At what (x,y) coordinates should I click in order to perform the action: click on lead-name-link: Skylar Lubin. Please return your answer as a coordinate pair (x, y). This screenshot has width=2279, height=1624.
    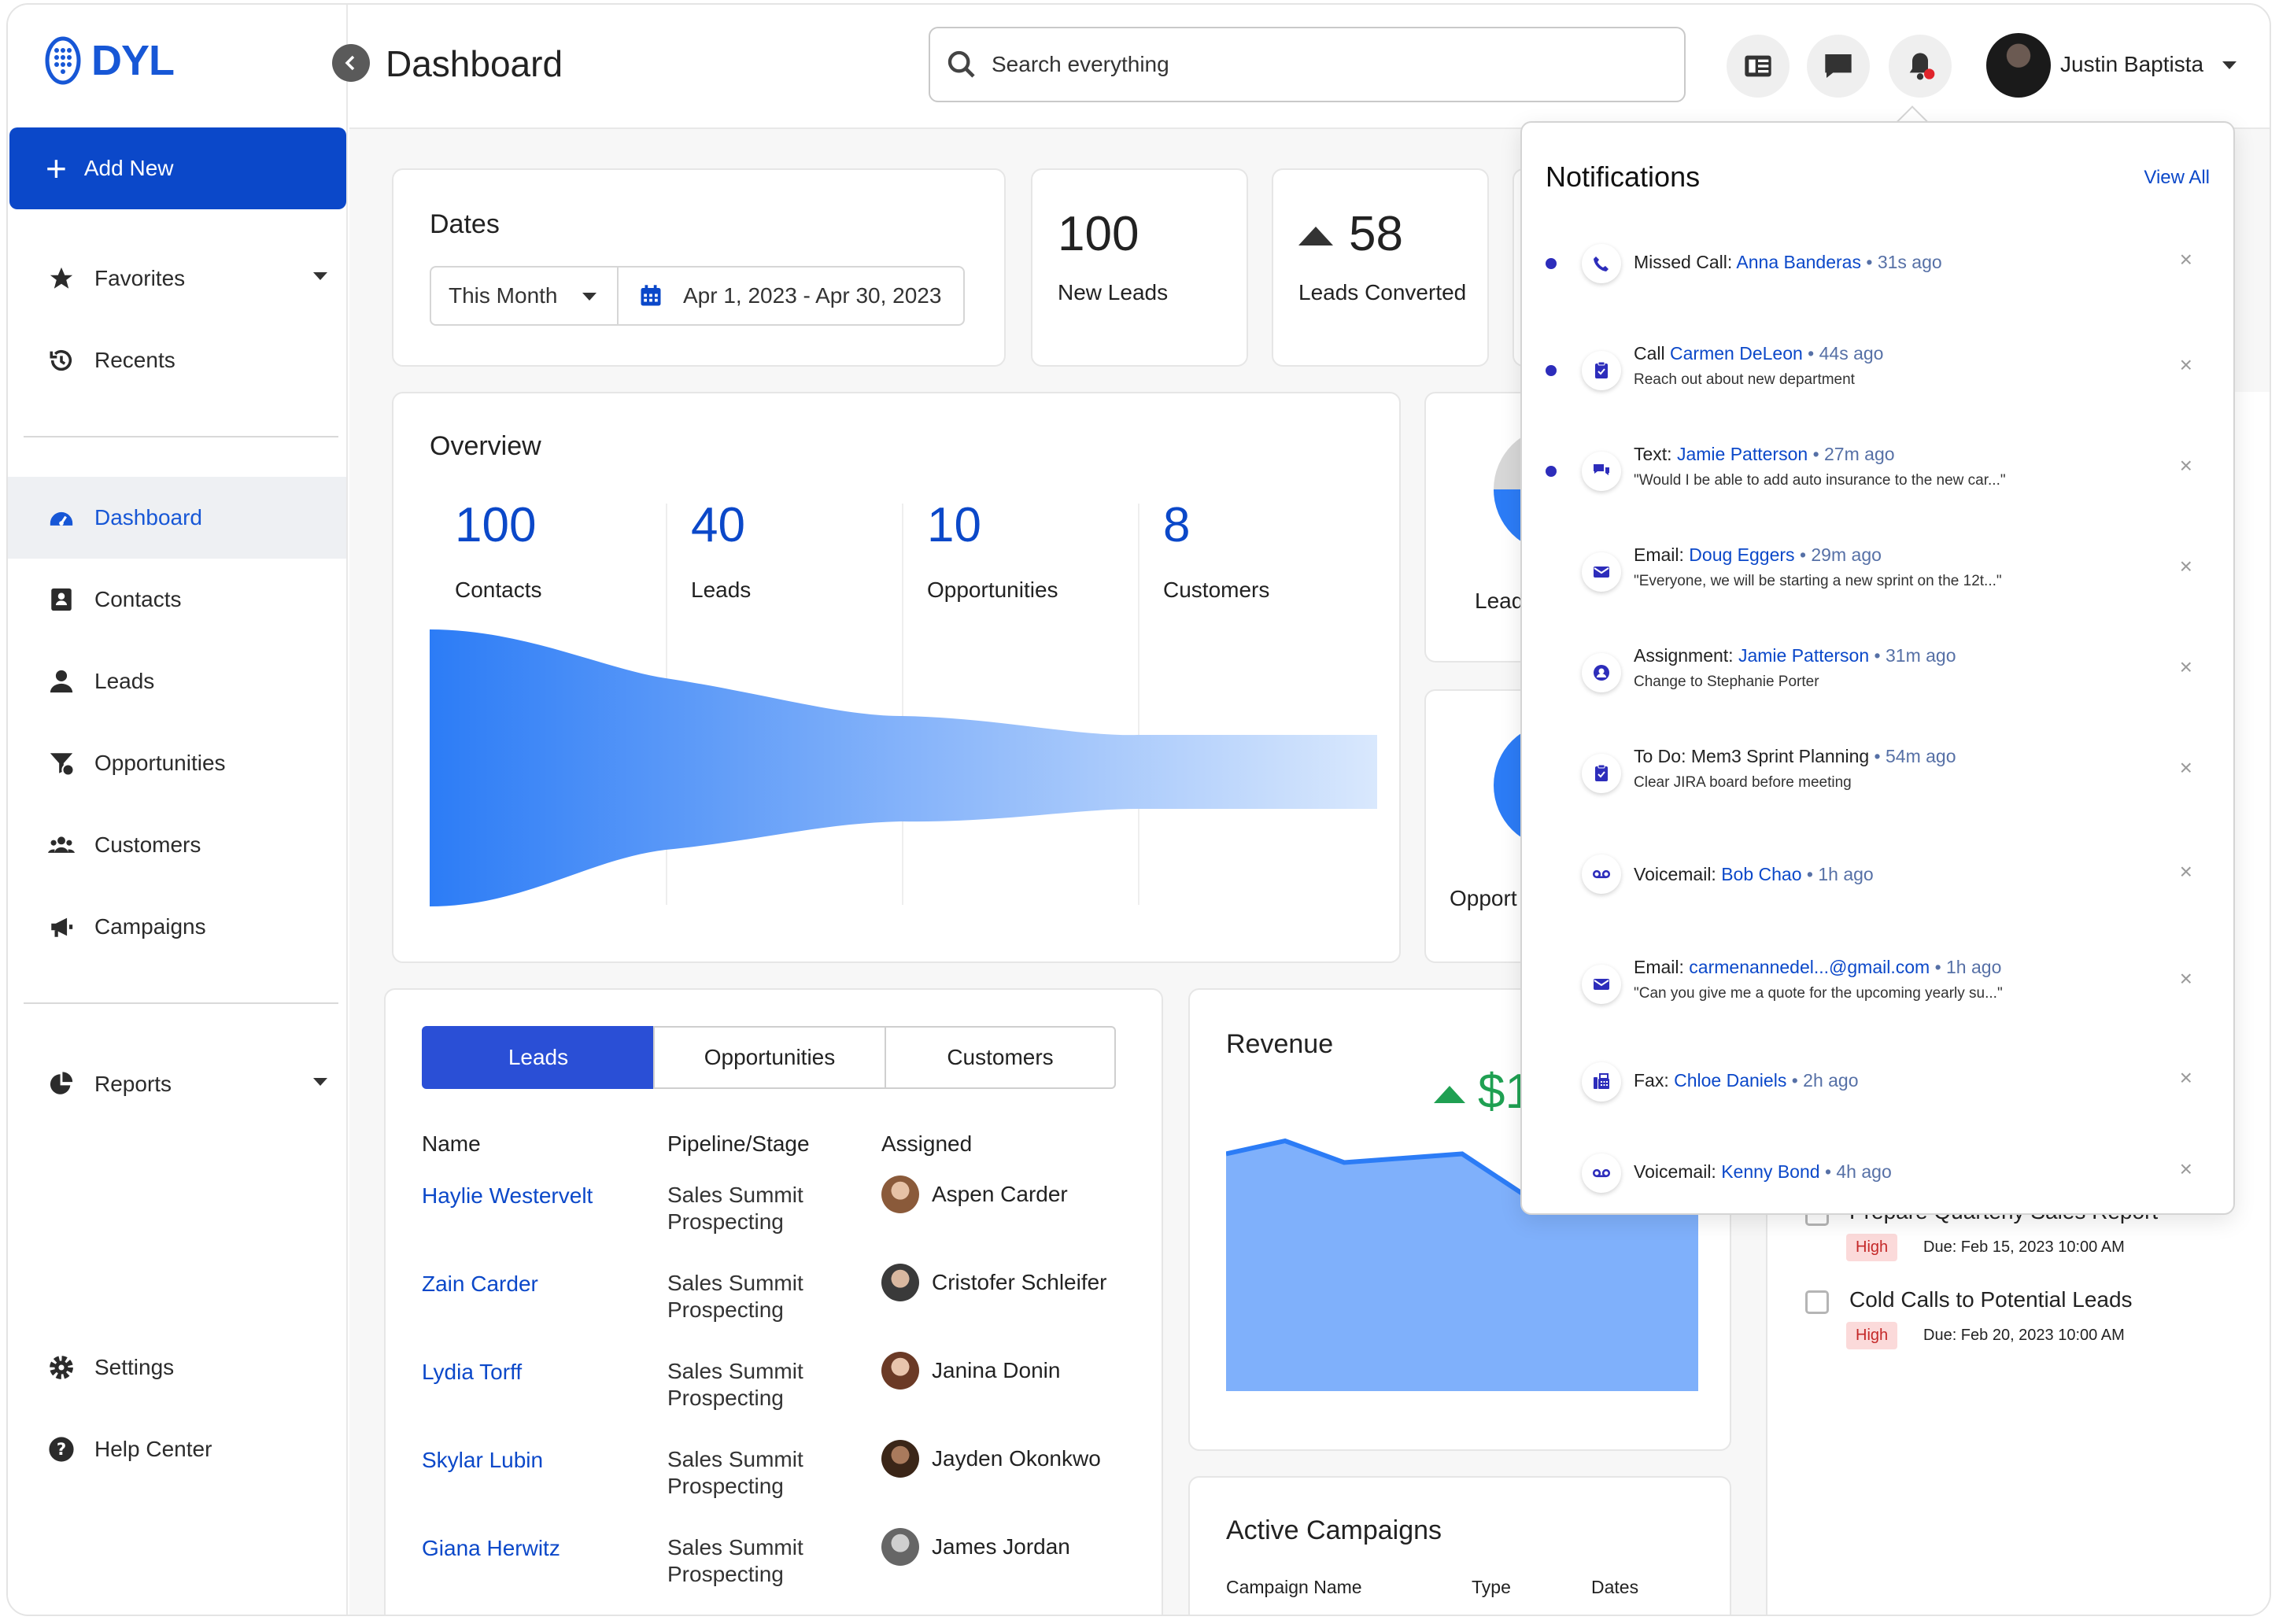
    Looking at the image, I should click on (482, 1460).